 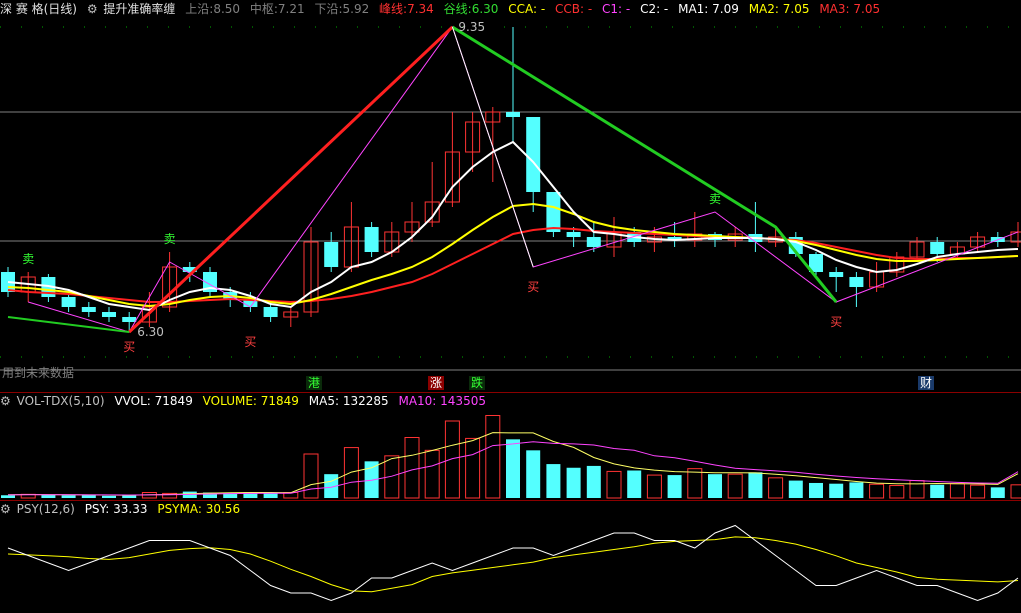 What do you see at coordinates (150, 332) in the screenshot?
I see `low-price-label: 6.30` at bounding box center [150, 332].